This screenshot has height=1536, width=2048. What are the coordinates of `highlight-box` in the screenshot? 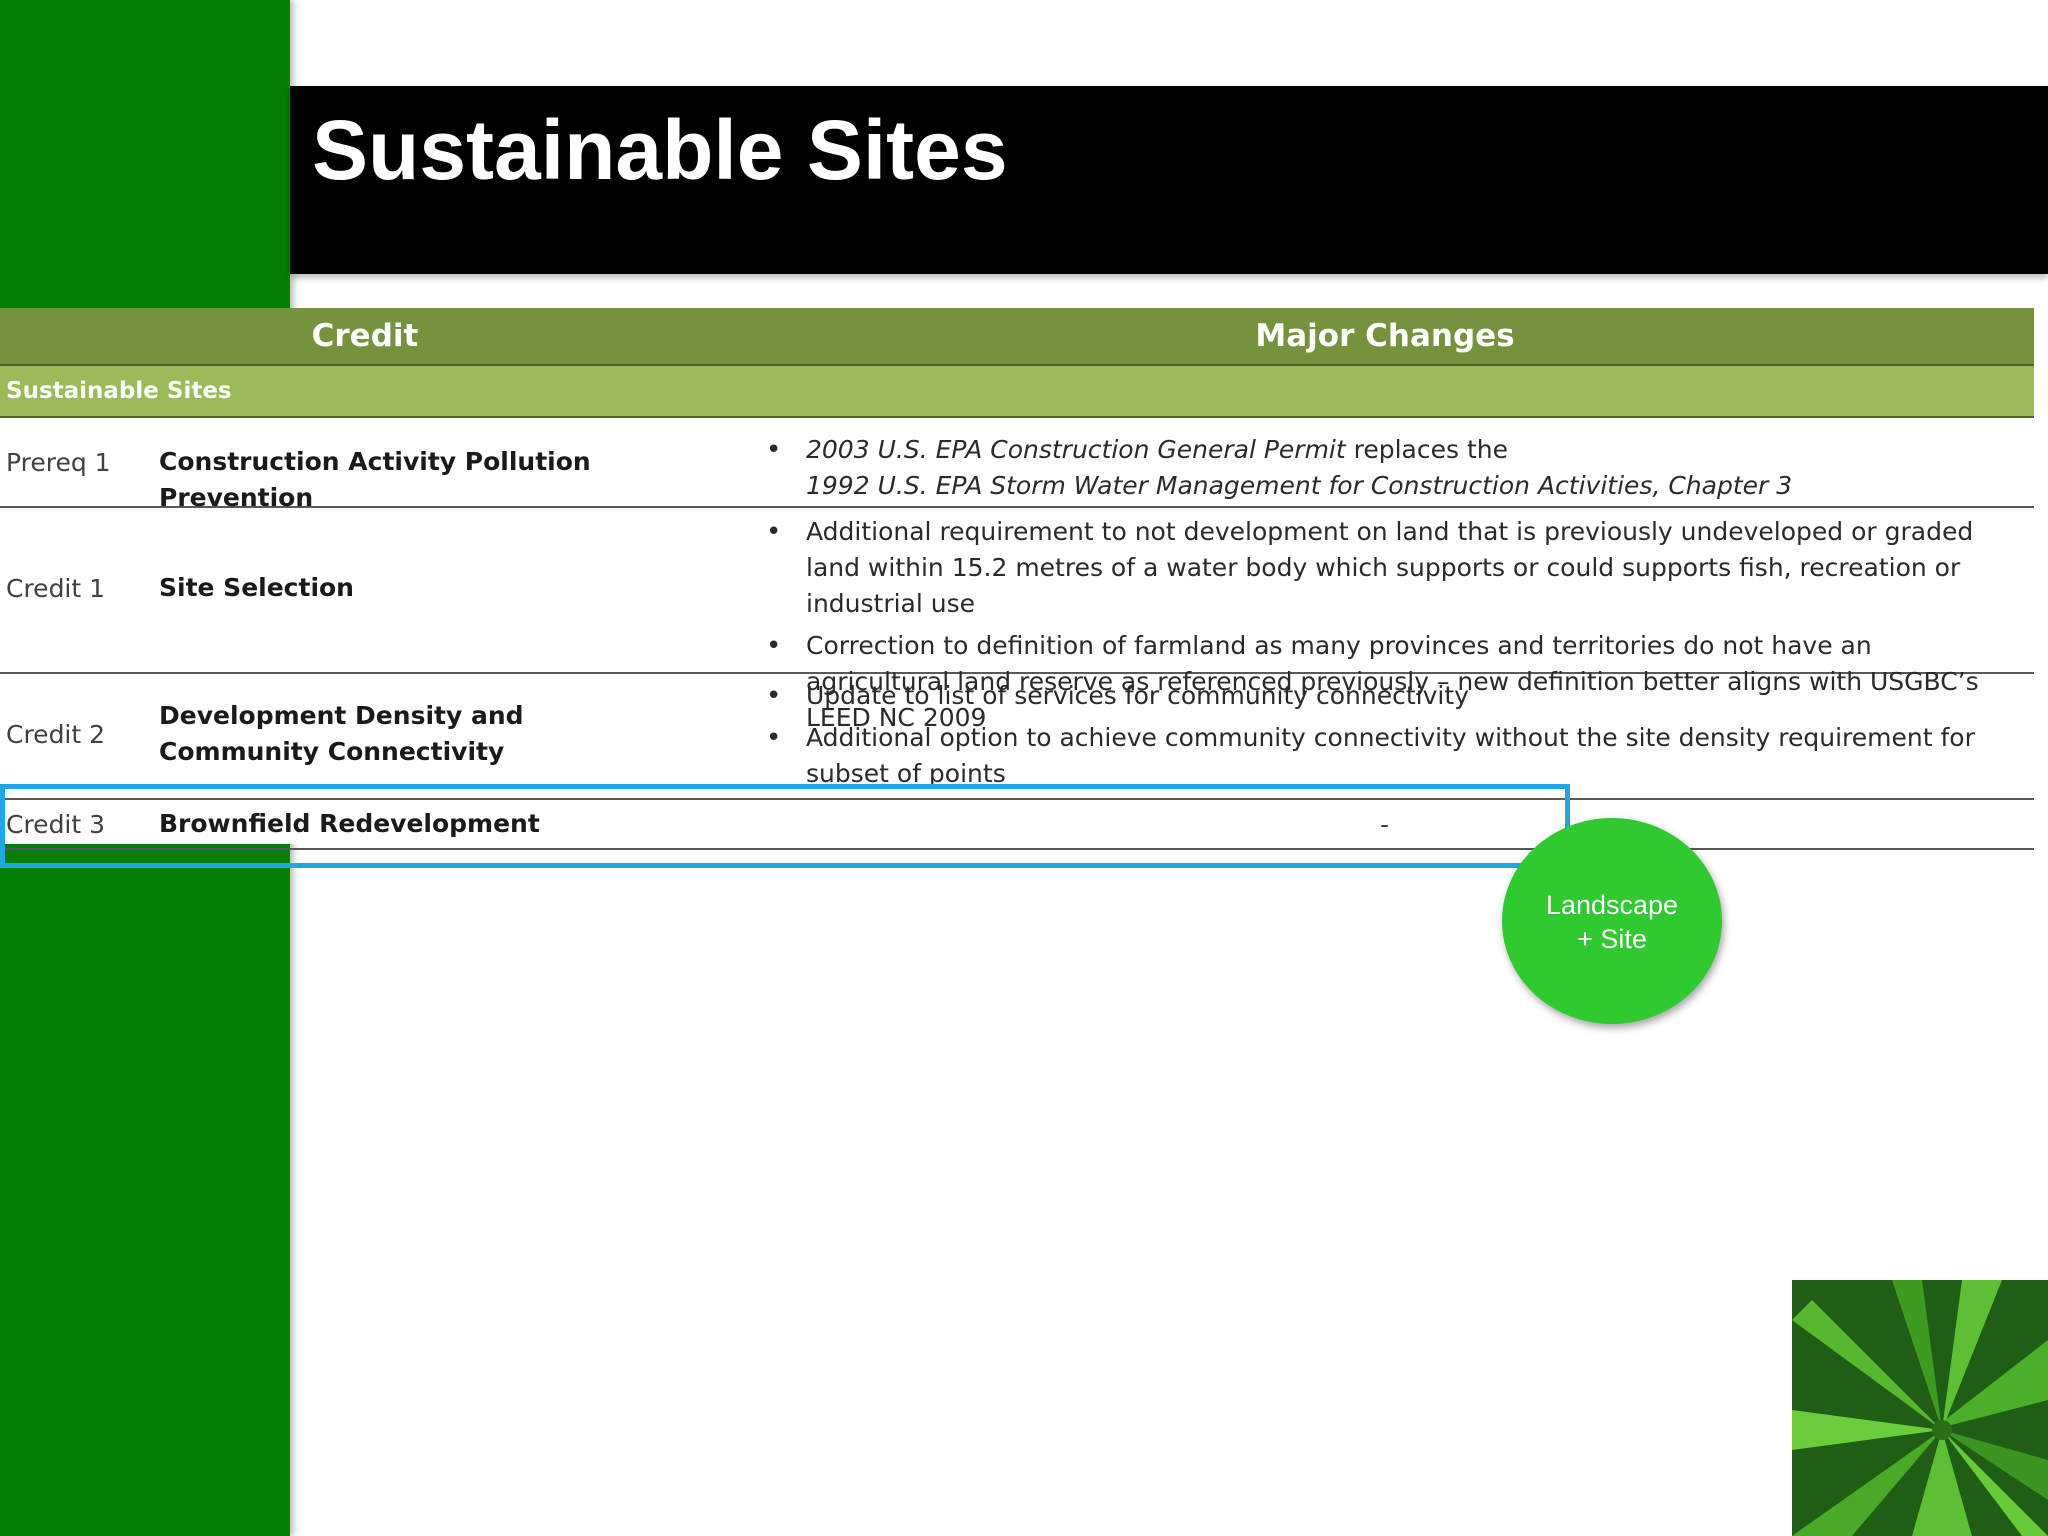 It's located at (785, 826).